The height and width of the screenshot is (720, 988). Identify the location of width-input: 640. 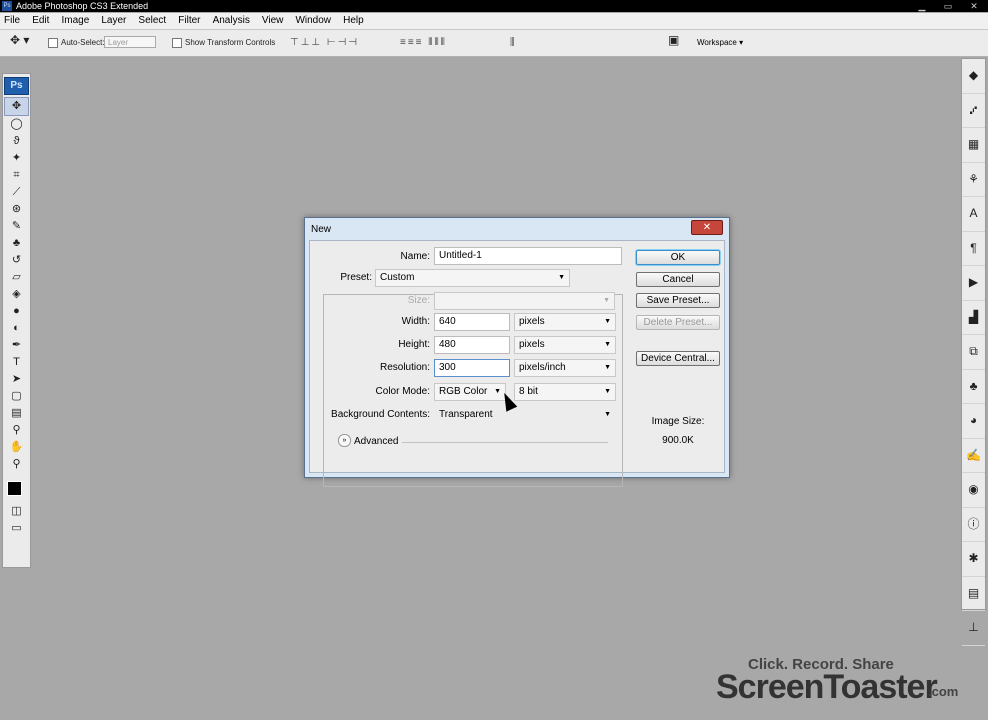
(472, 322).